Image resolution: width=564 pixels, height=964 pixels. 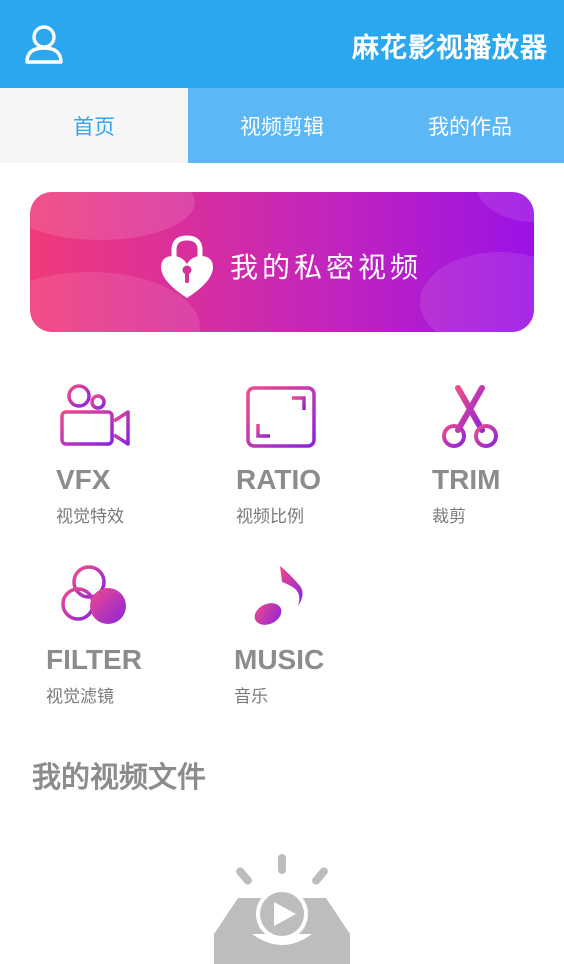 I want to click on tool-music: MUSIC 音乐, so click(x=293, y=635).